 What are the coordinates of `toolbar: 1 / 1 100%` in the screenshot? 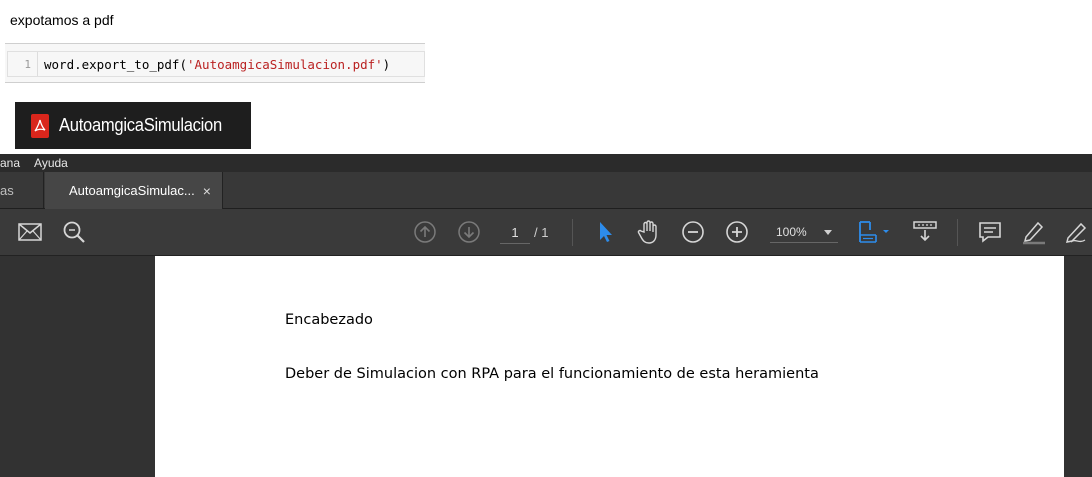 It's located at (546, 232).